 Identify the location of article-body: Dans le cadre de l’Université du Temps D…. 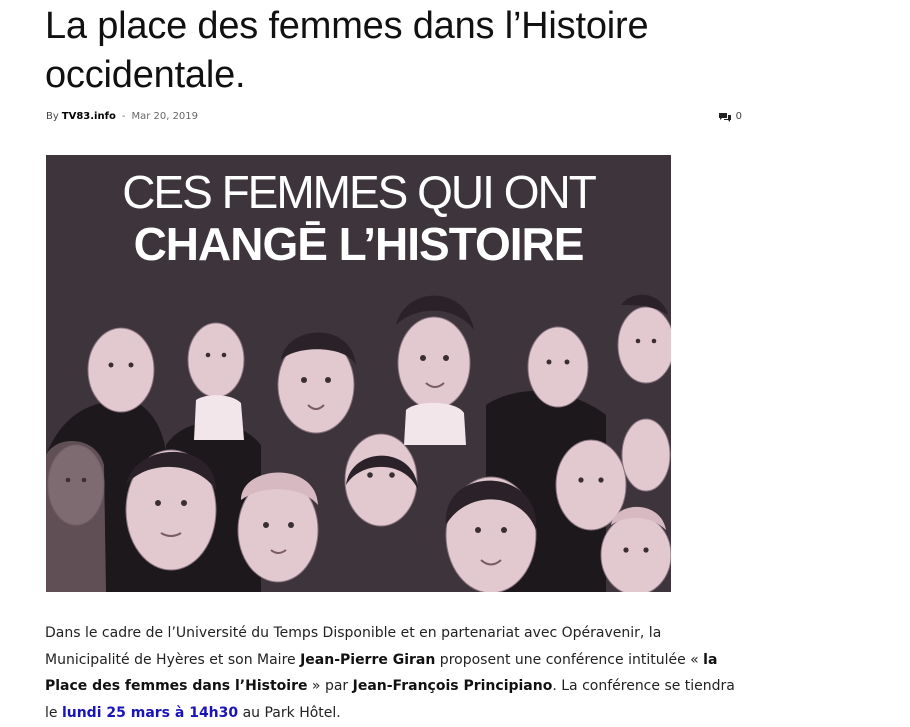
(395, 673).